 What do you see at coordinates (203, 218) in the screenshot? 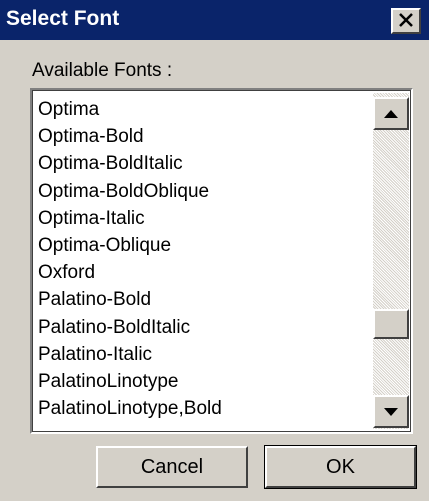
I see `font-list-item: Optima-Italic` at bounding box center [203, 218].